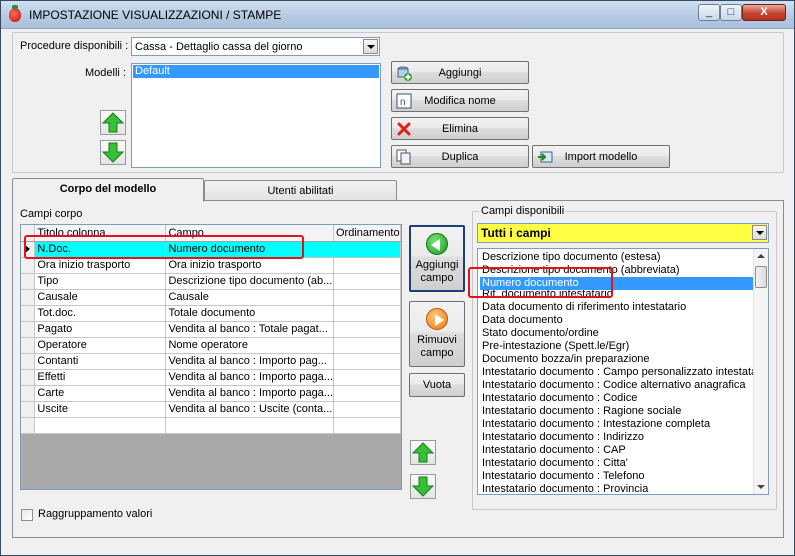  I want to click on cell-title: Causale, so click(100, 297).